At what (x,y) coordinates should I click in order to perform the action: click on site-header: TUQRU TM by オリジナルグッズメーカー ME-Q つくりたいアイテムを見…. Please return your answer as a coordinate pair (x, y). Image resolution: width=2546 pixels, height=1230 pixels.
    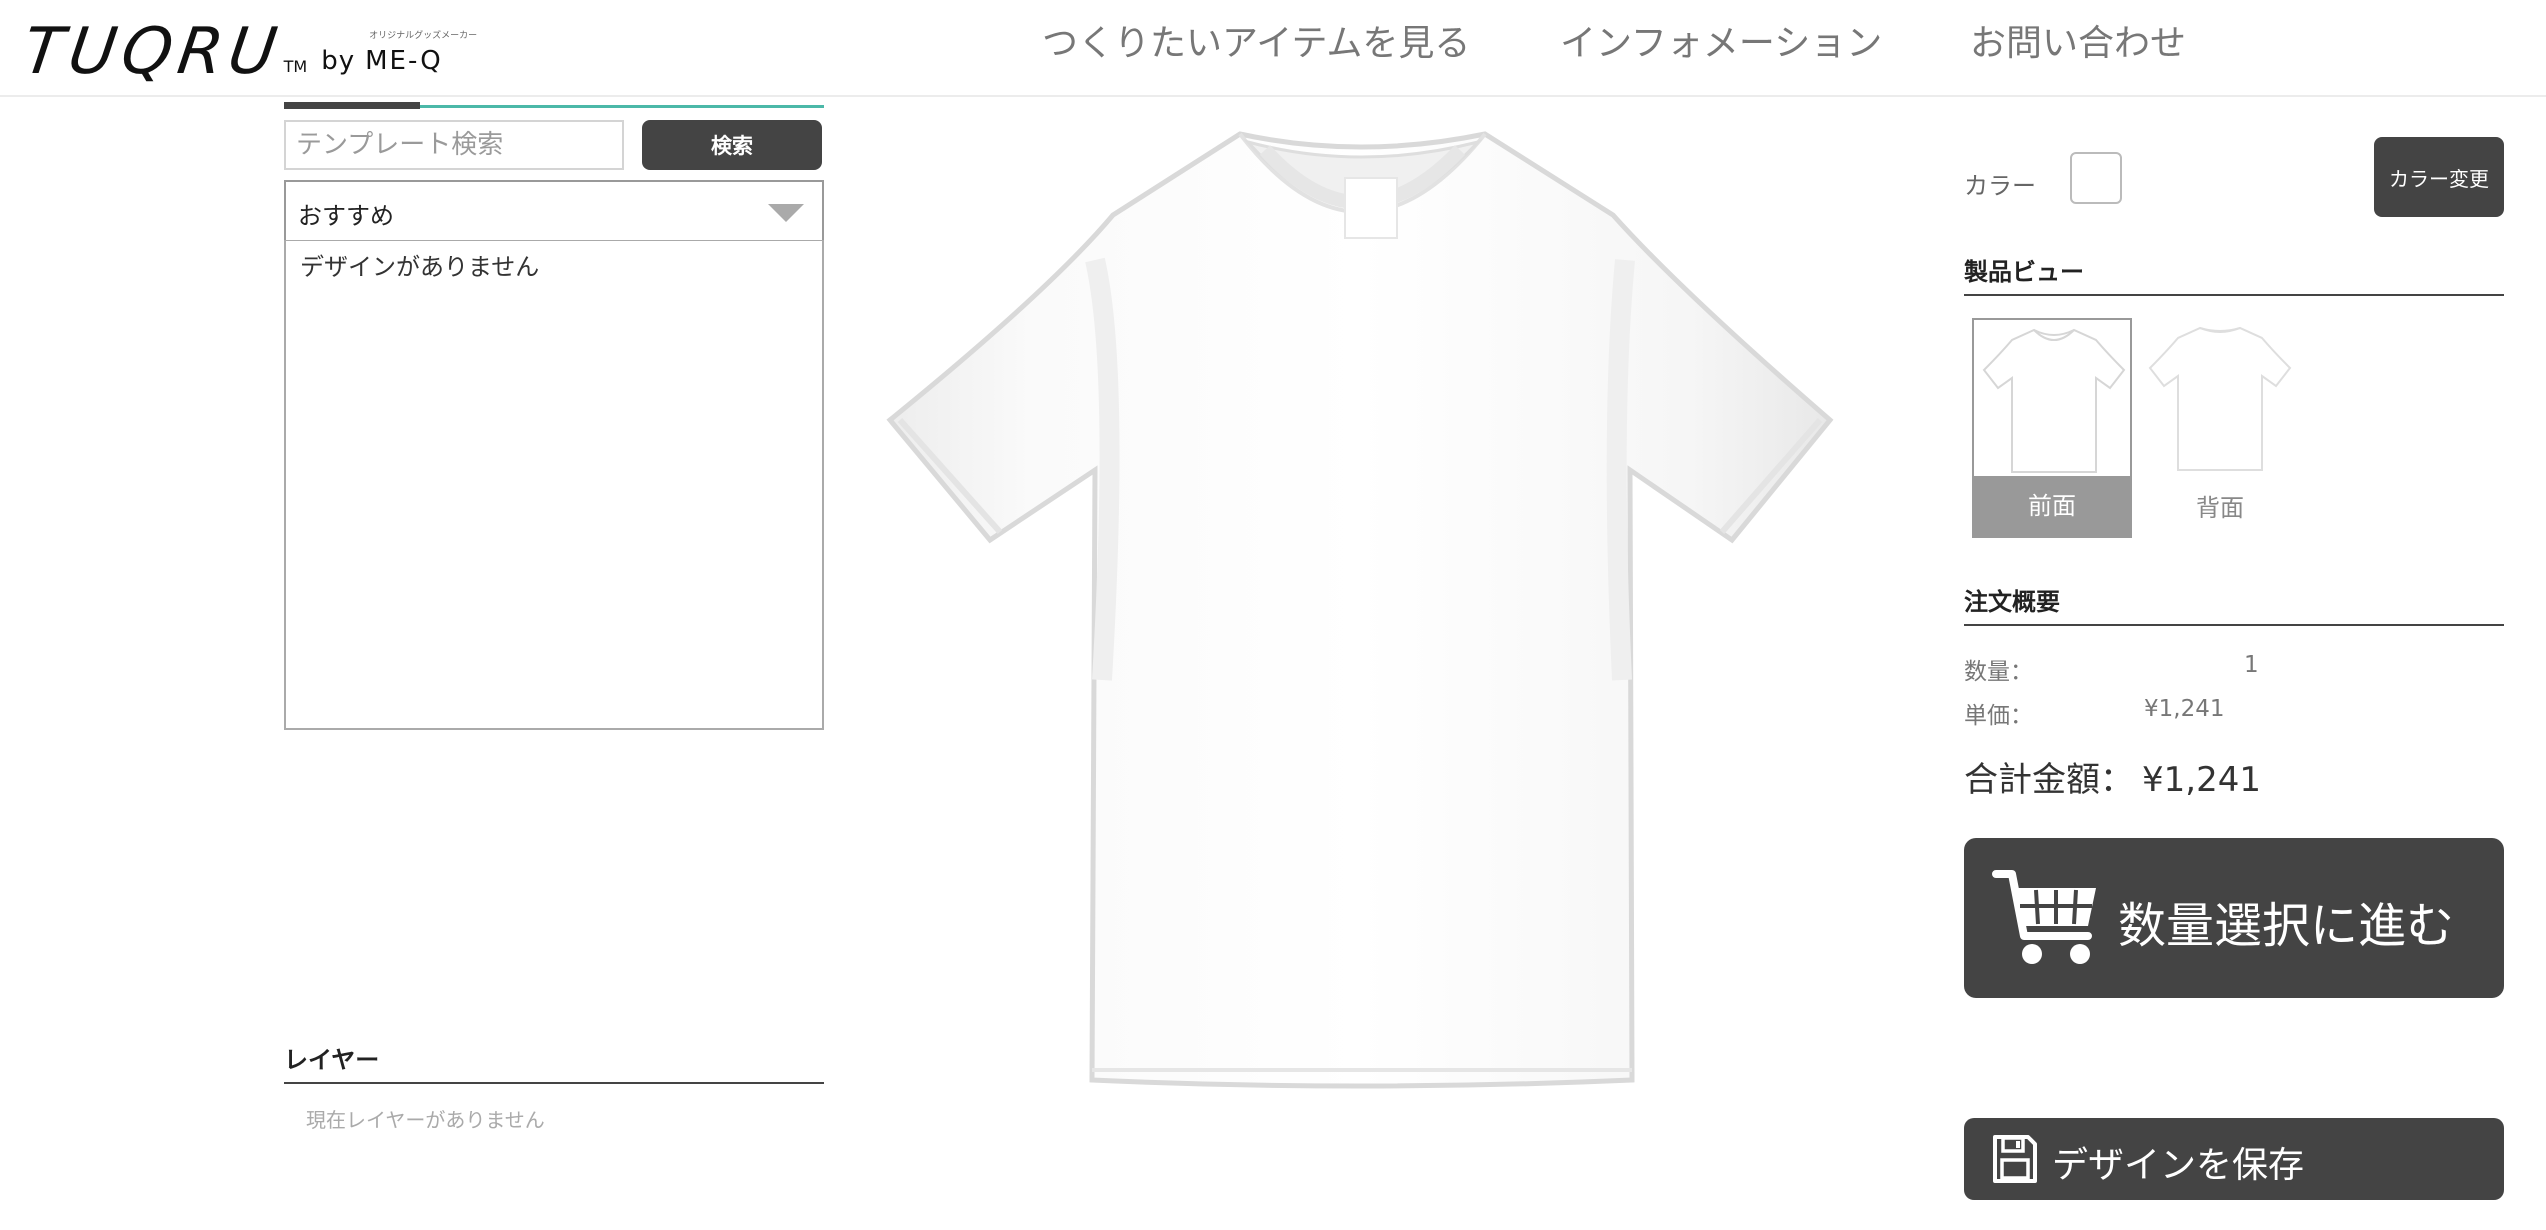
    Looking at the image, I should click on (1273, 48).